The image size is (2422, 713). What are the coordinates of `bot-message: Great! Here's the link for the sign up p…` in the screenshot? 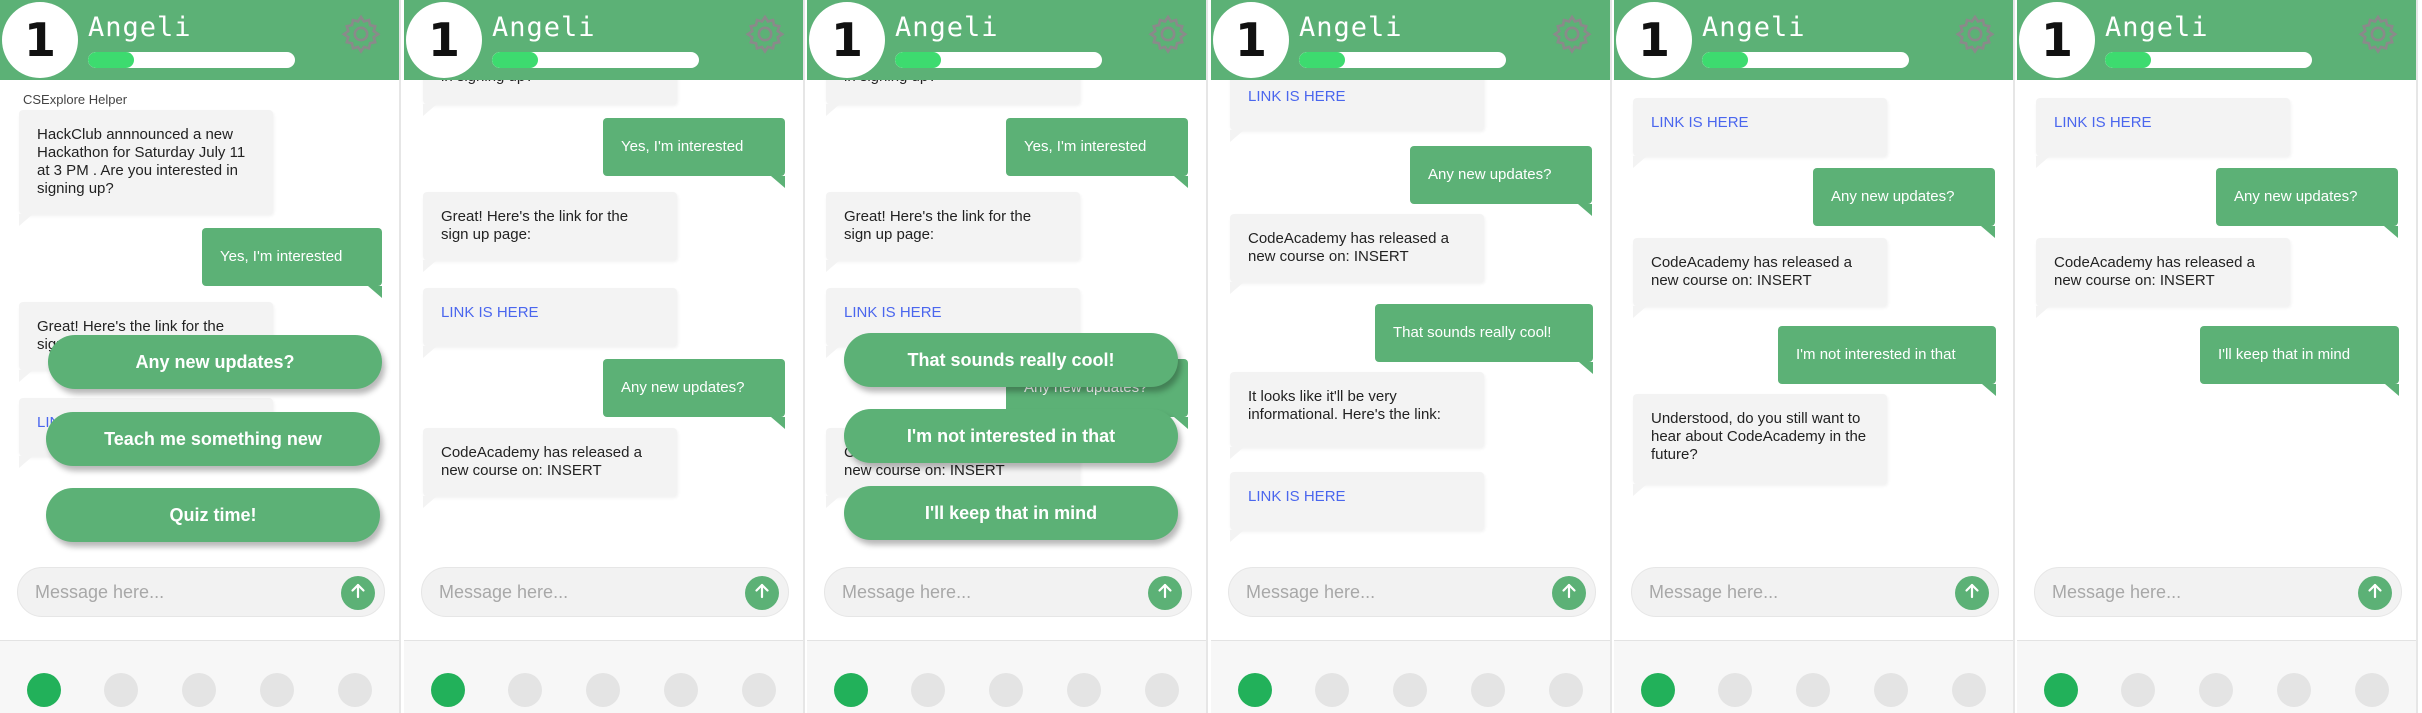 It's located at (550, 226).